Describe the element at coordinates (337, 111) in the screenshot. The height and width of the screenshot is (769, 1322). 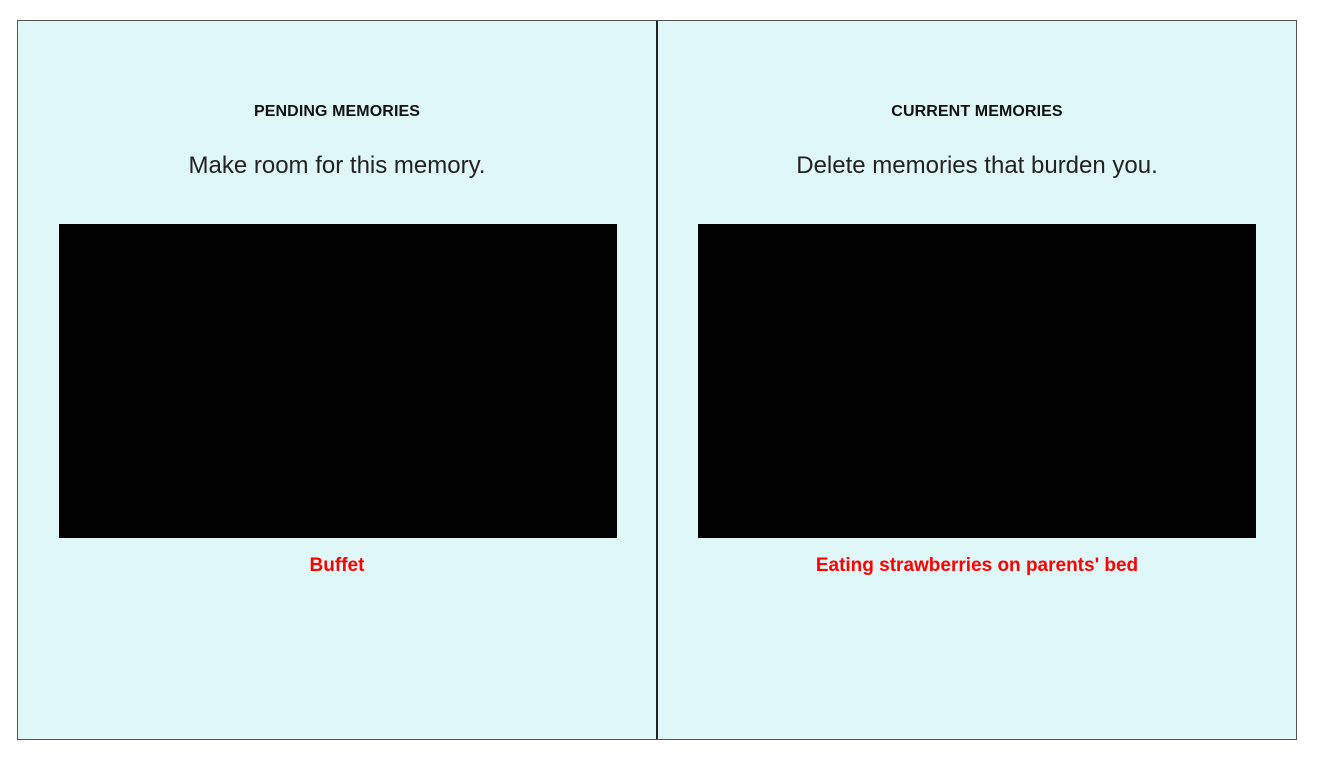
I see `pending-memories-heading: PENDING MEMORIES` at that location.